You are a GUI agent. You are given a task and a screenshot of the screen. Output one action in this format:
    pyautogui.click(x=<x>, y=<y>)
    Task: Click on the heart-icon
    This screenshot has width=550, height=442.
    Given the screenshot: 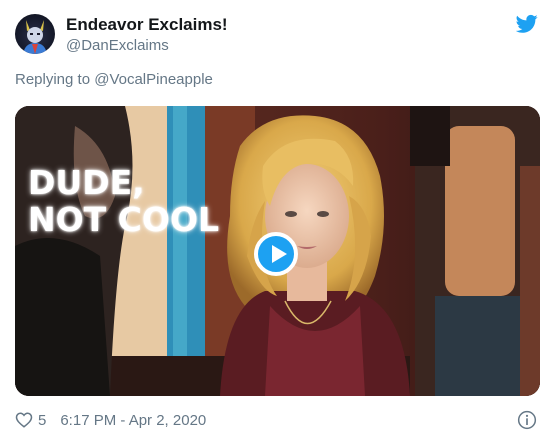 What is the action you would take?
    pyautogui.click(x=24, y=420)
    